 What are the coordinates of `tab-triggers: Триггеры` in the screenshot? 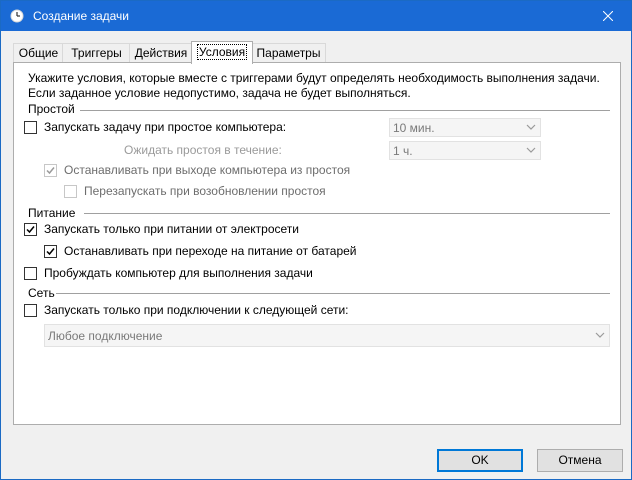 It's located at (96, 53).